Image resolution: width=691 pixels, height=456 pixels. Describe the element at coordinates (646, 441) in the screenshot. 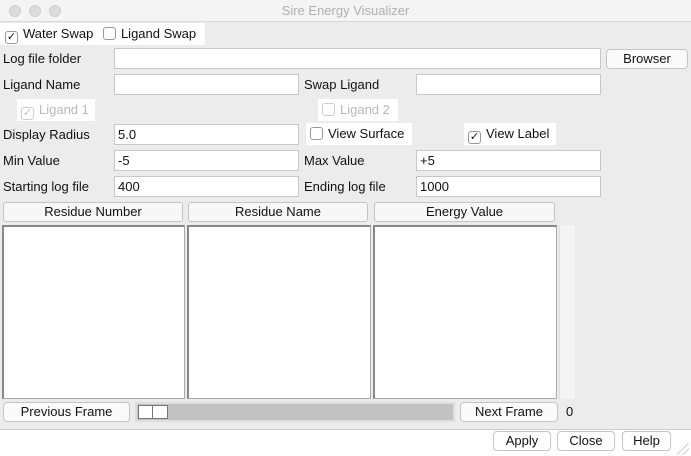

I see `help-button: Help` at that location.